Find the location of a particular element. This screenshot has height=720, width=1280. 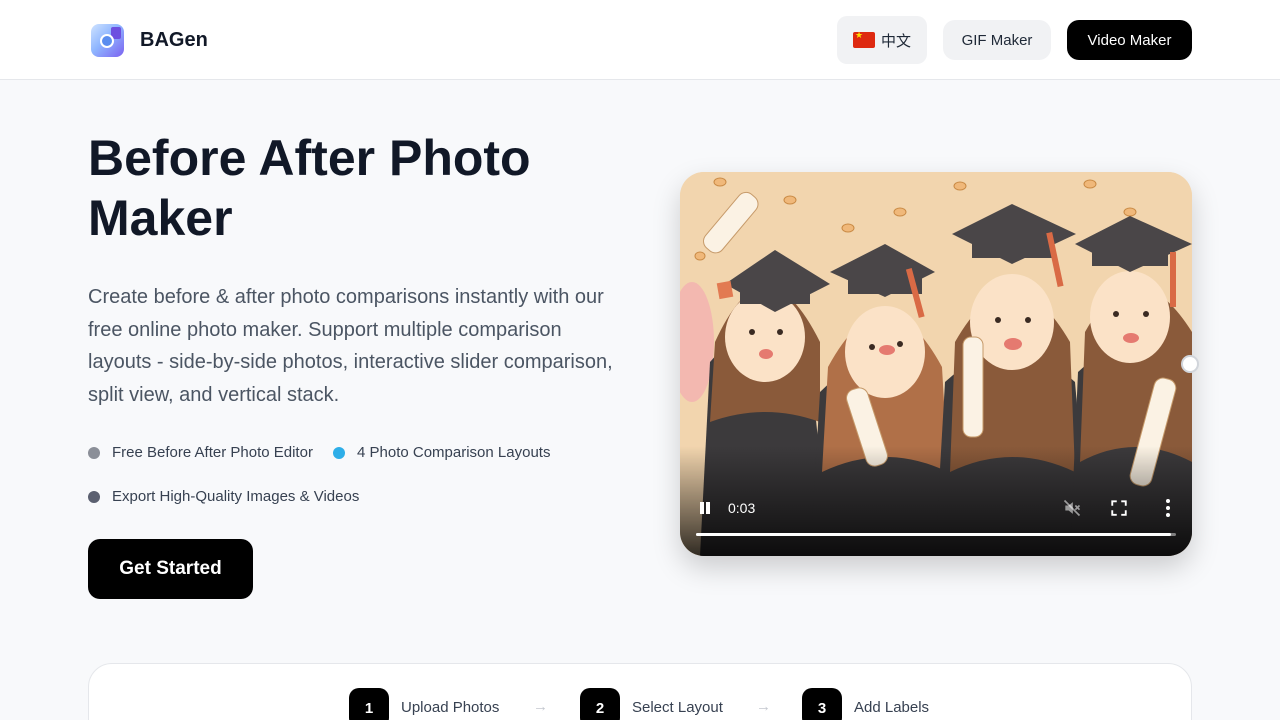

step-label: Select Layout is located at coordinates (677, 707).